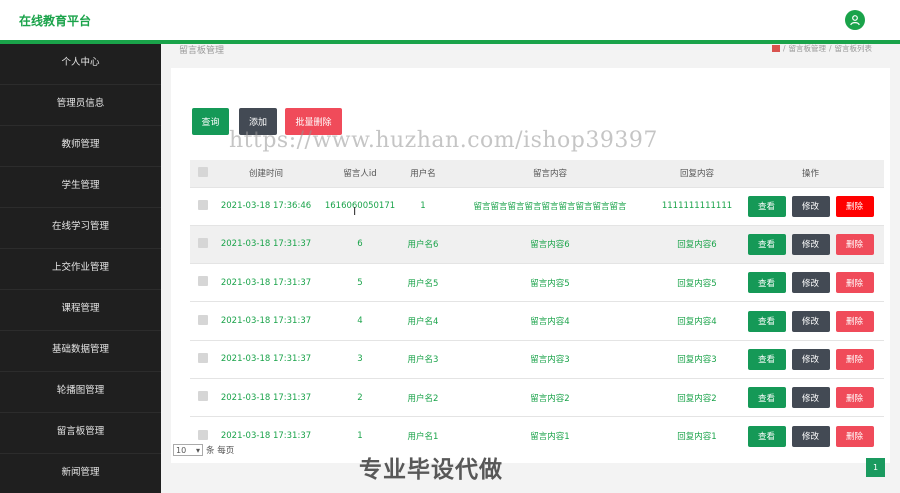  I want to click on cell-message: 留言内容5, so click(550, 282).